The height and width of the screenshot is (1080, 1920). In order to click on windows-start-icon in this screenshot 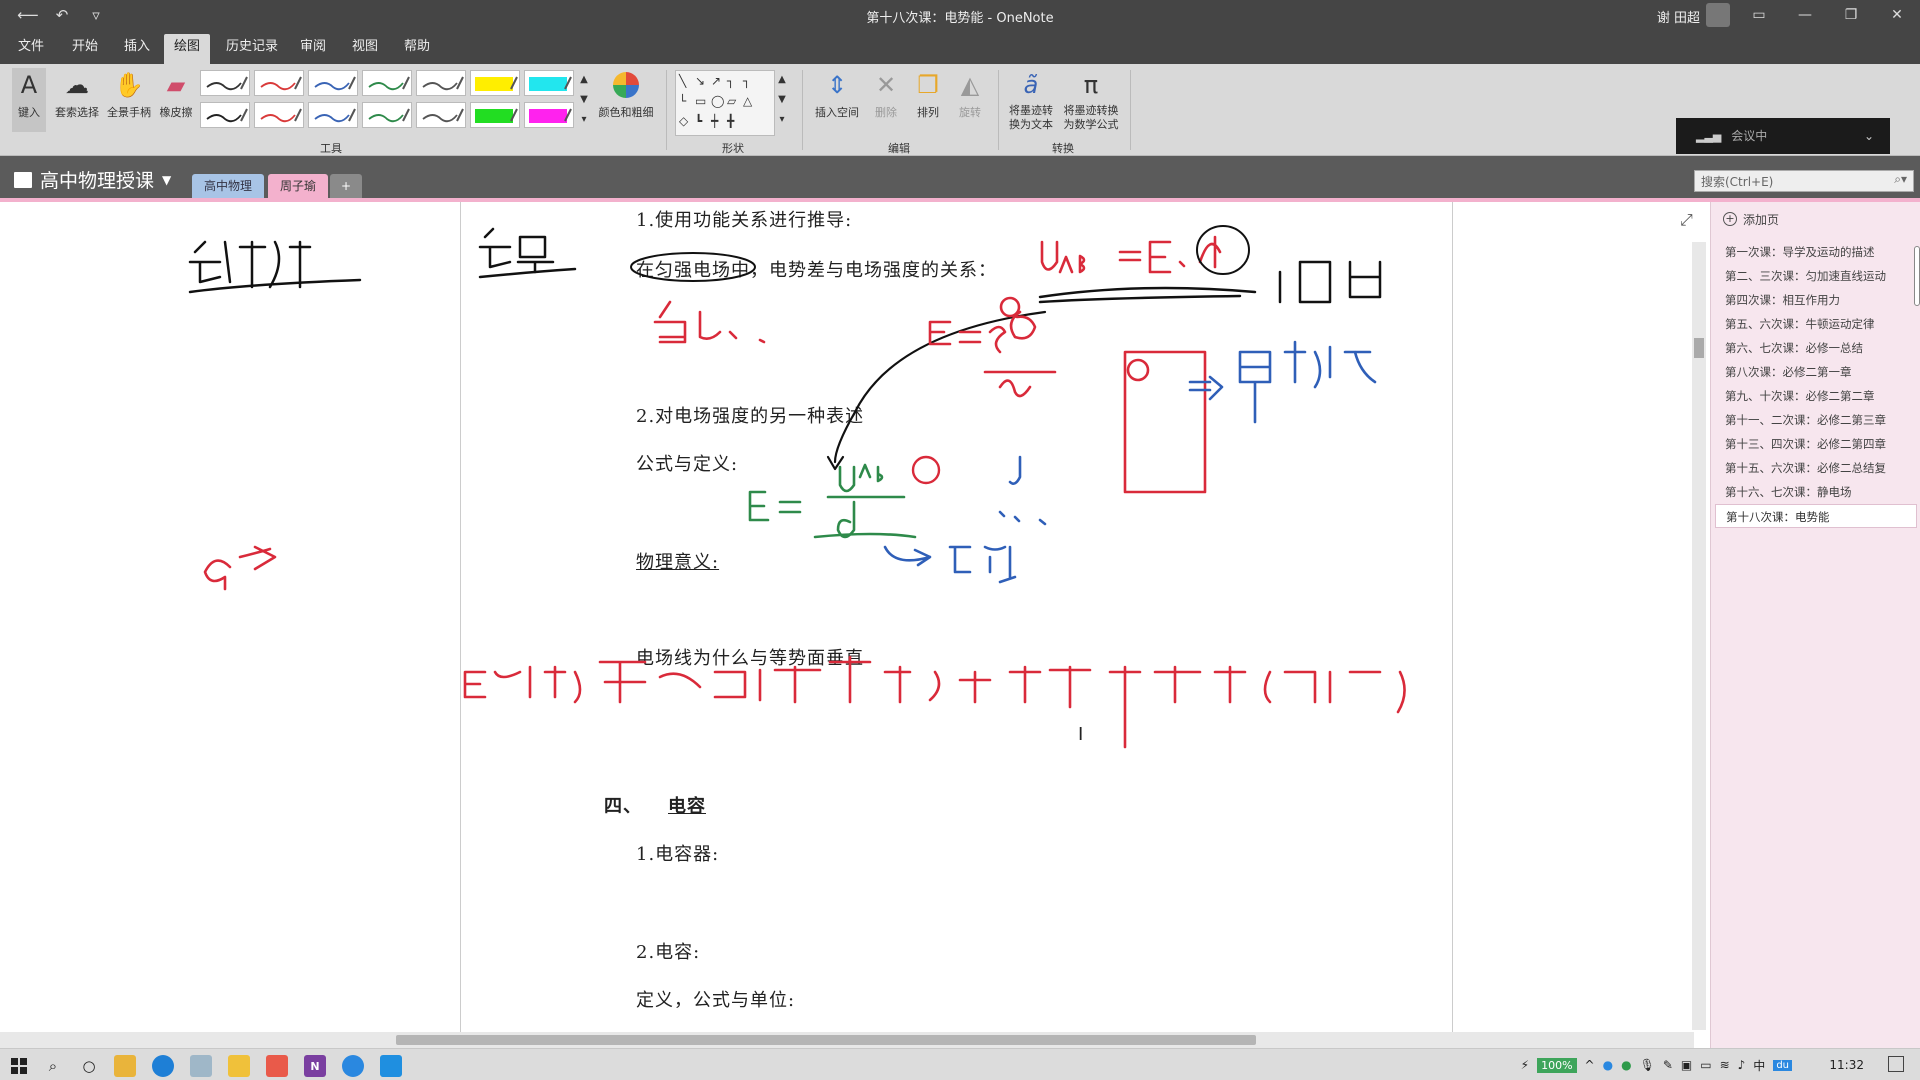, I will do `click(19, 1066)`.